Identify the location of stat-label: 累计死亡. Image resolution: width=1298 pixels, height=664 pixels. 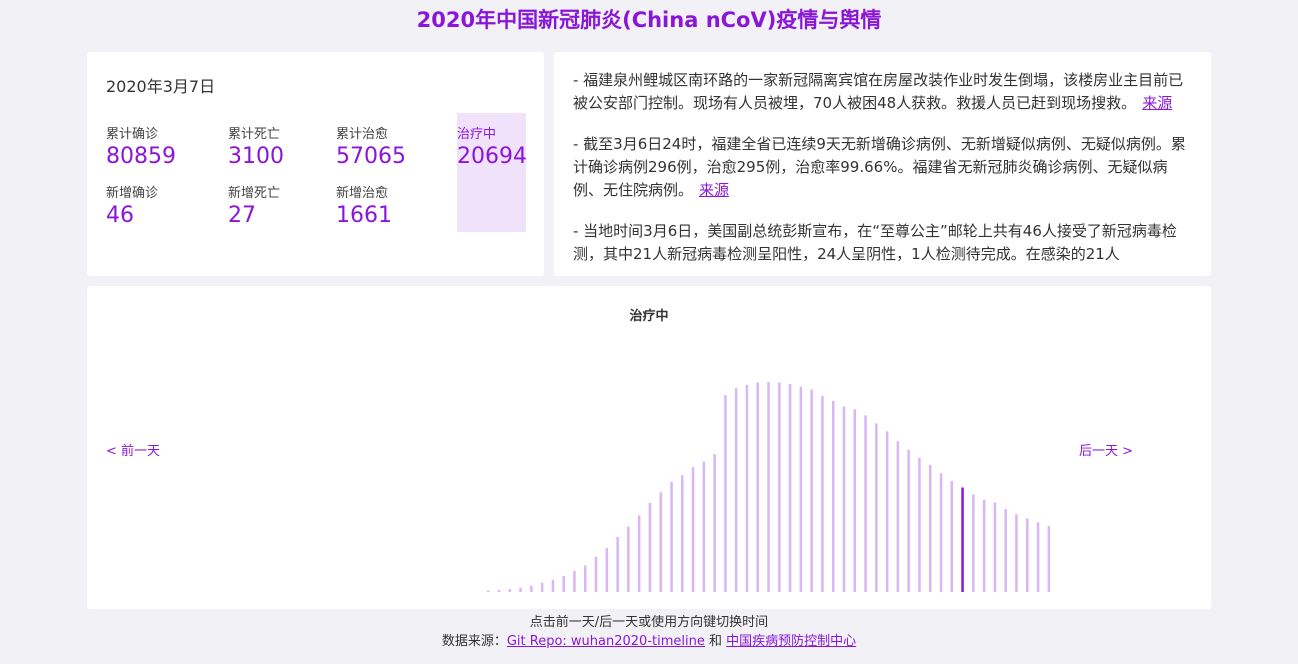
(254, 134).